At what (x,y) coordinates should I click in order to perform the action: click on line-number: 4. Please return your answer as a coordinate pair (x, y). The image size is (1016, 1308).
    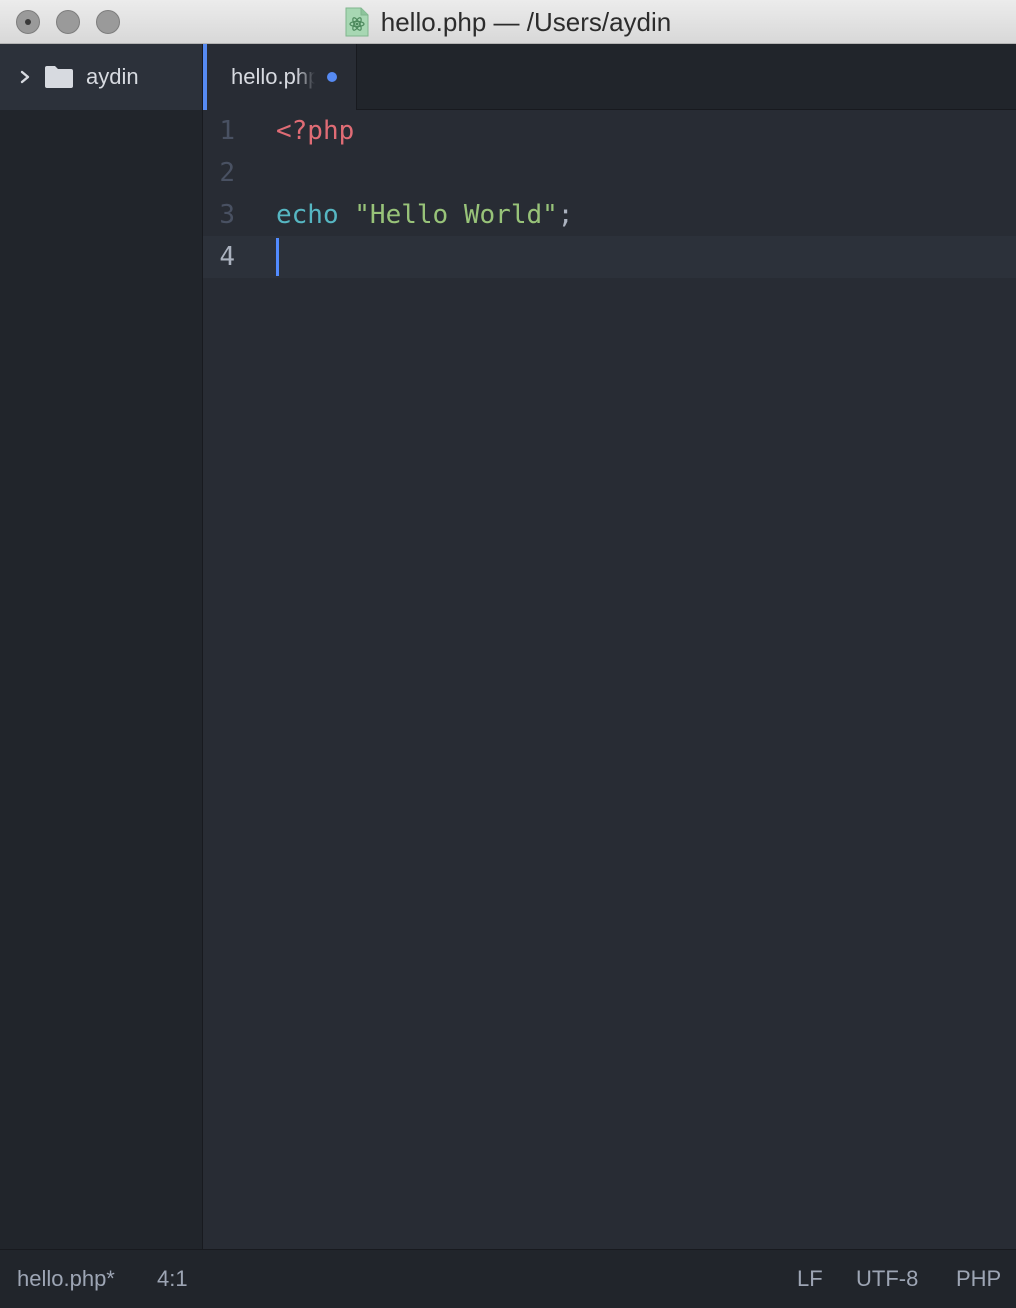
    Looking at the image, I should click on (219, 257).